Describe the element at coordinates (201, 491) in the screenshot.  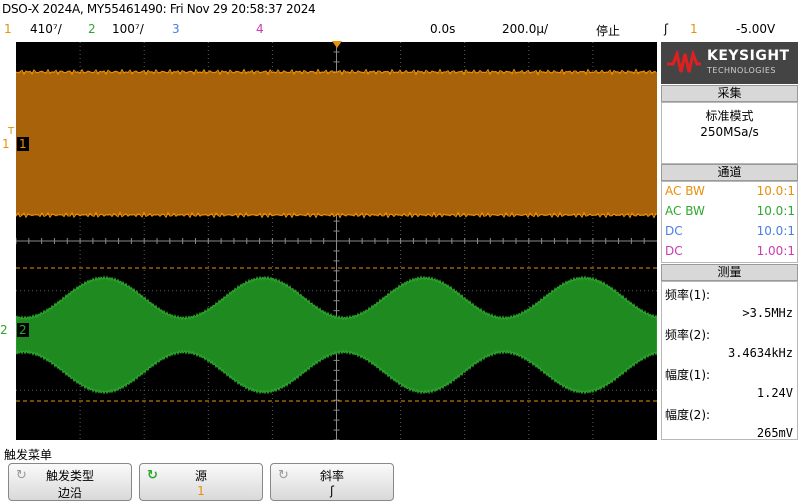
I see `softkey-source-value: 1` at that location.